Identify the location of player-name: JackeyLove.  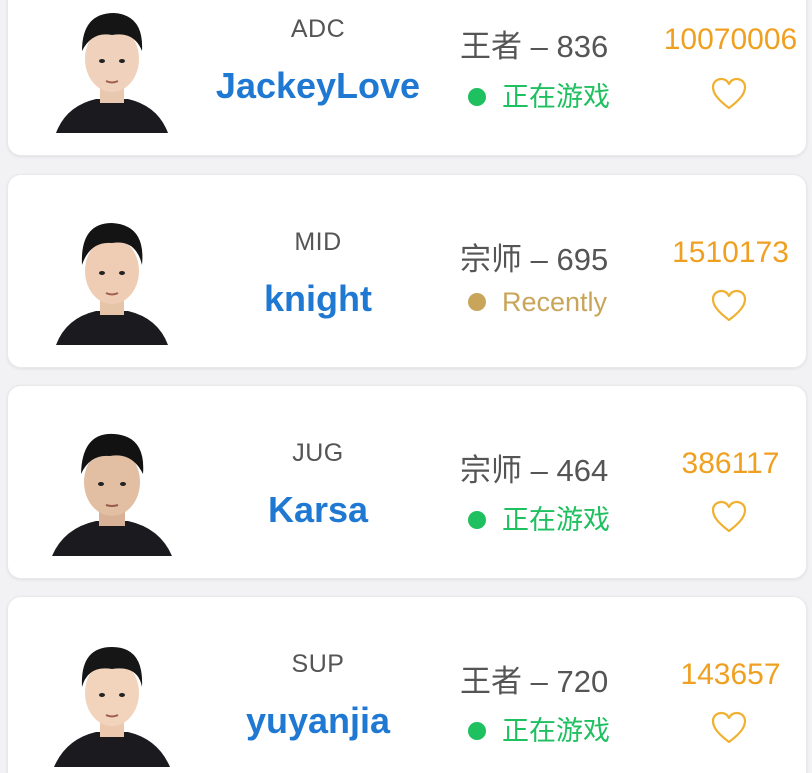
(318, 86).